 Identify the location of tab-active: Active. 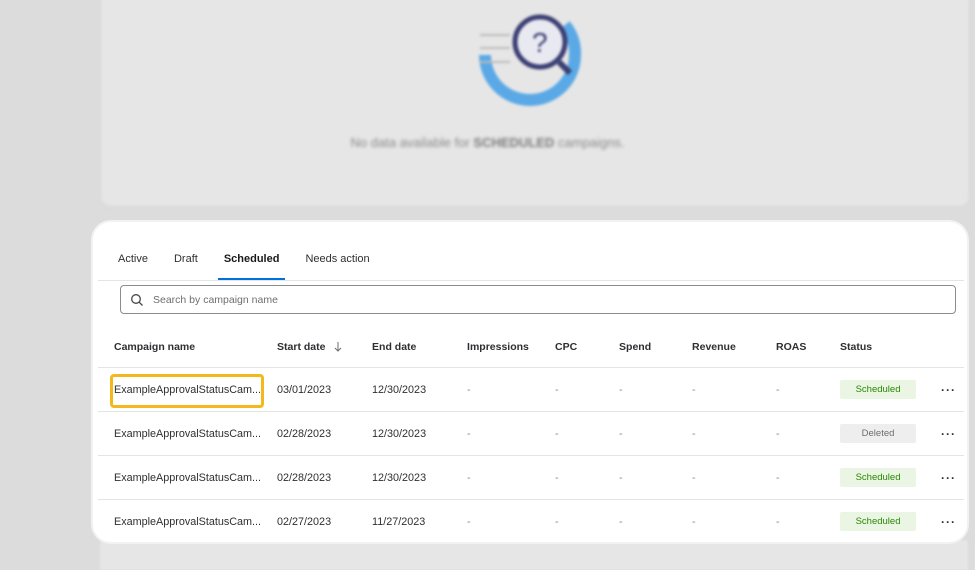
(133, 263).